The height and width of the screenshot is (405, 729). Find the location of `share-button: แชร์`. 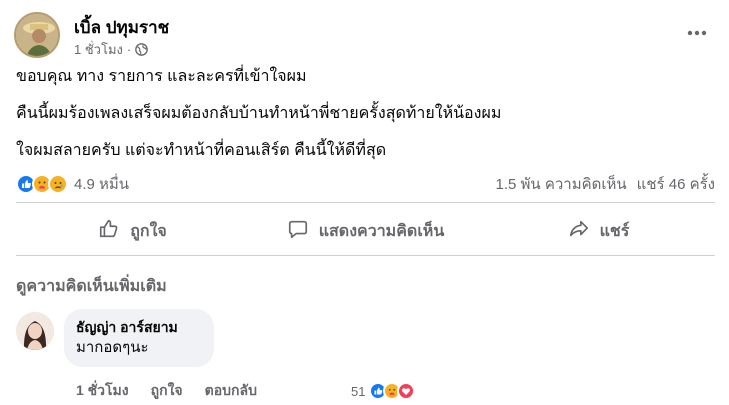

share-button: แชร์ is located at coordinates (598, 231).